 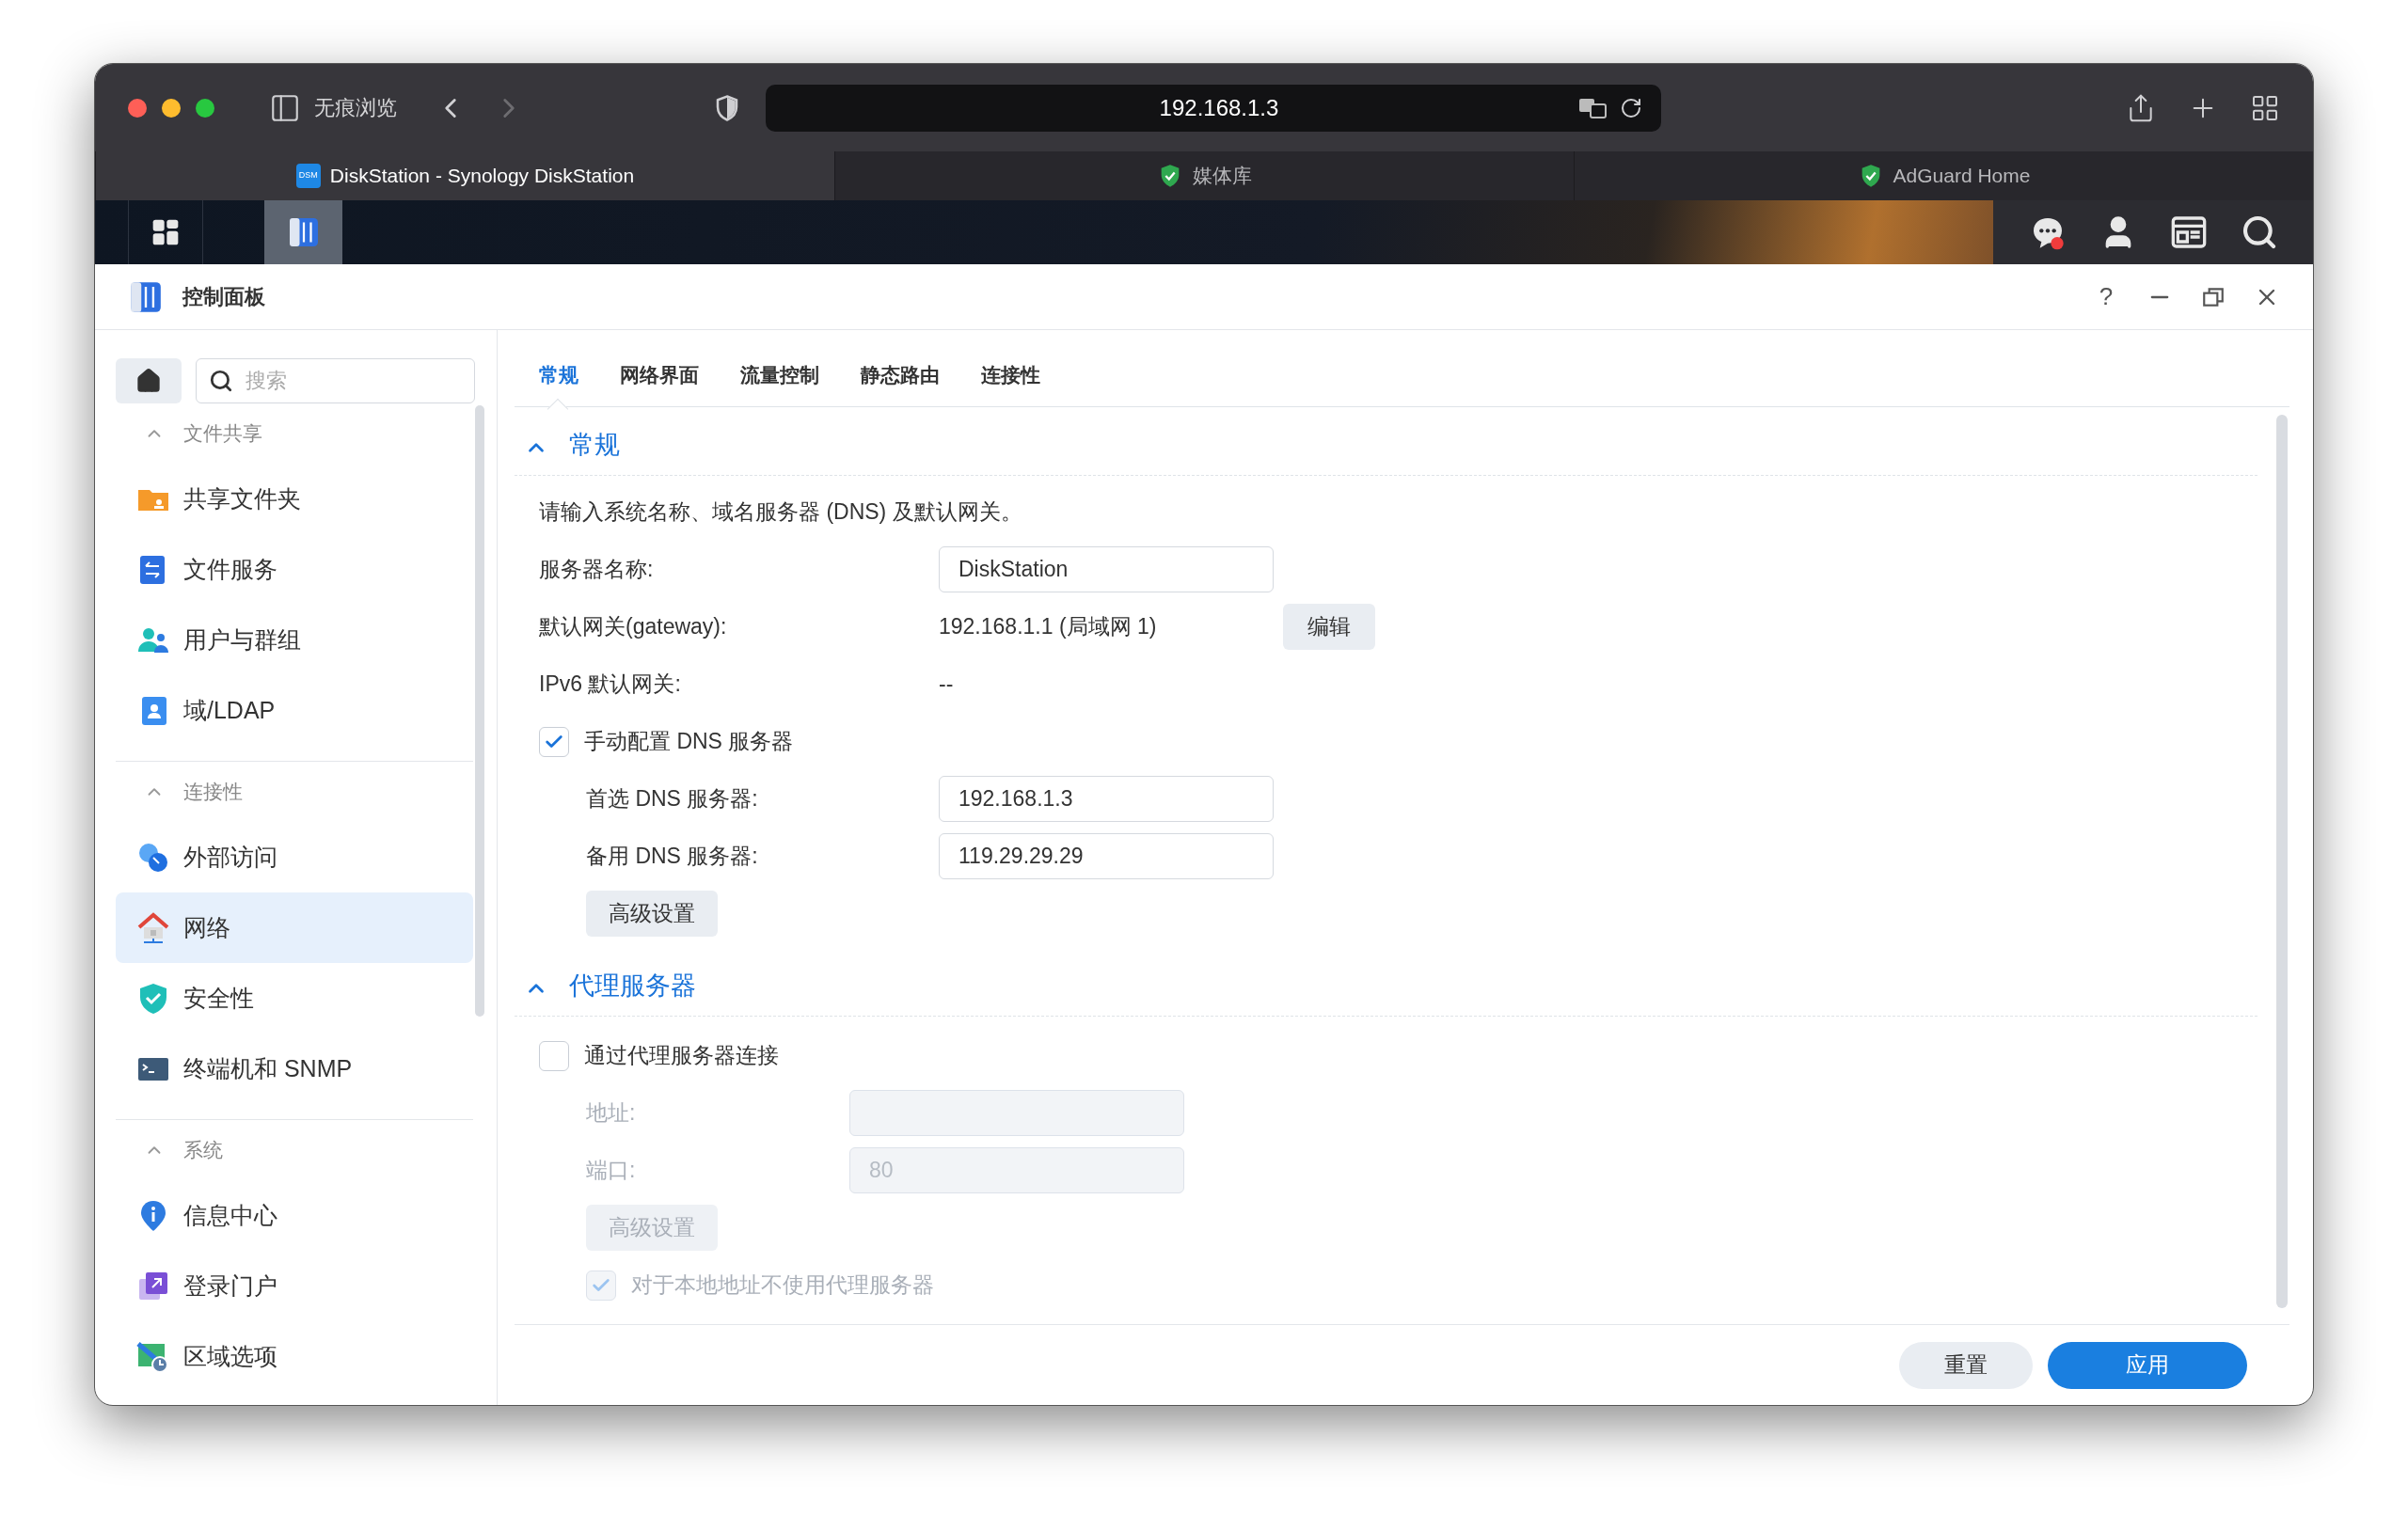 I want to click on sidebar-item: 信息中心, so click(x=295, y=1215).